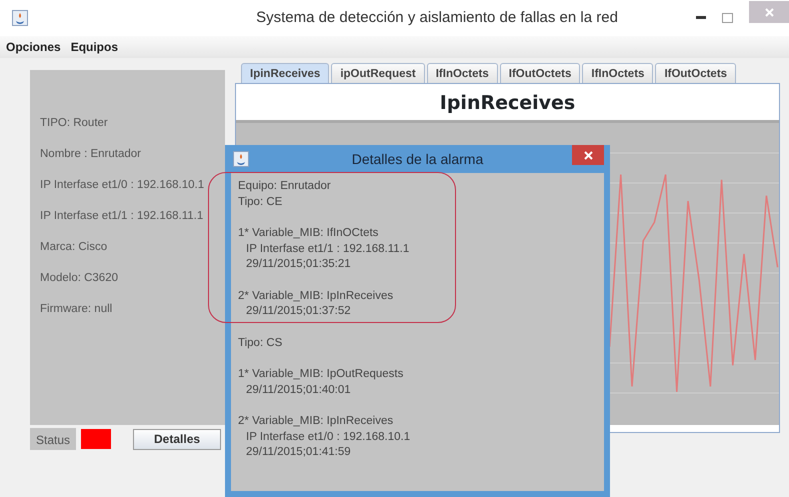 This screenshot has width=789, height=497. What do you see at coordinates (53, 439) in the screenshot?
I see `status-label: Status` at bounding box center [53, 439].